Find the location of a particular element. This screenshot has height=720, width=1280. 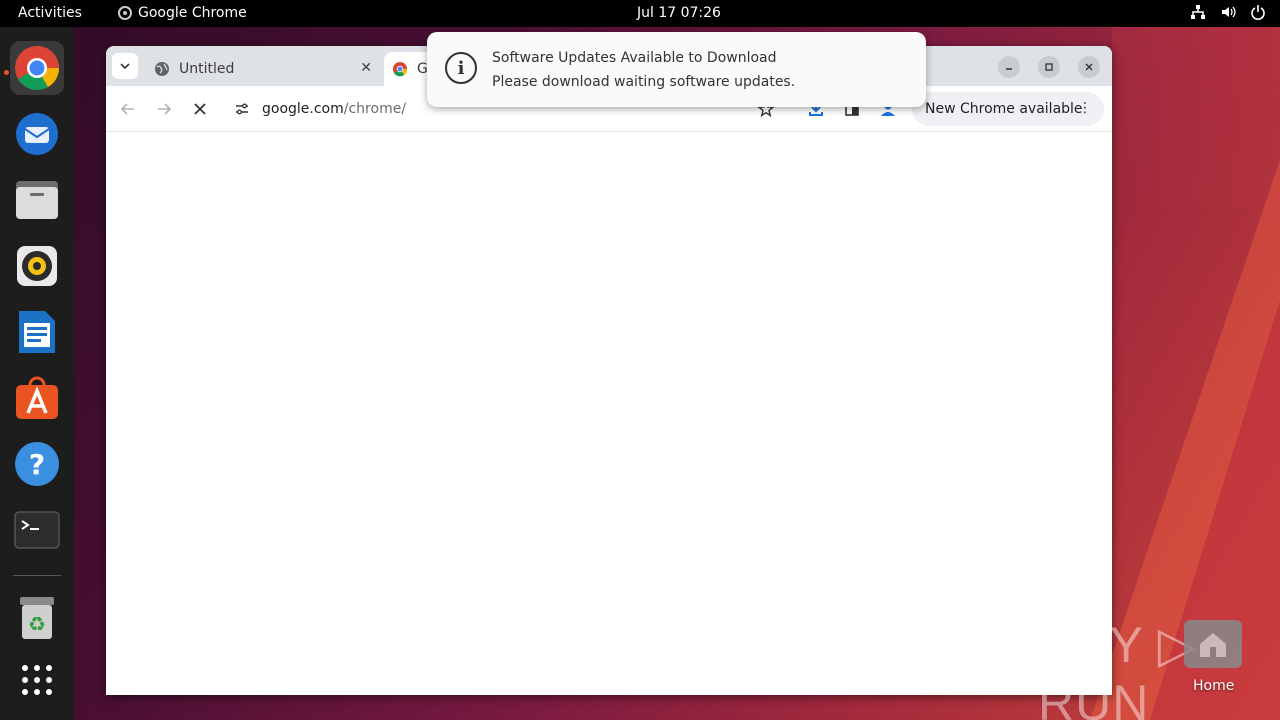

dock-app-center is located at coordinates (37, 398).